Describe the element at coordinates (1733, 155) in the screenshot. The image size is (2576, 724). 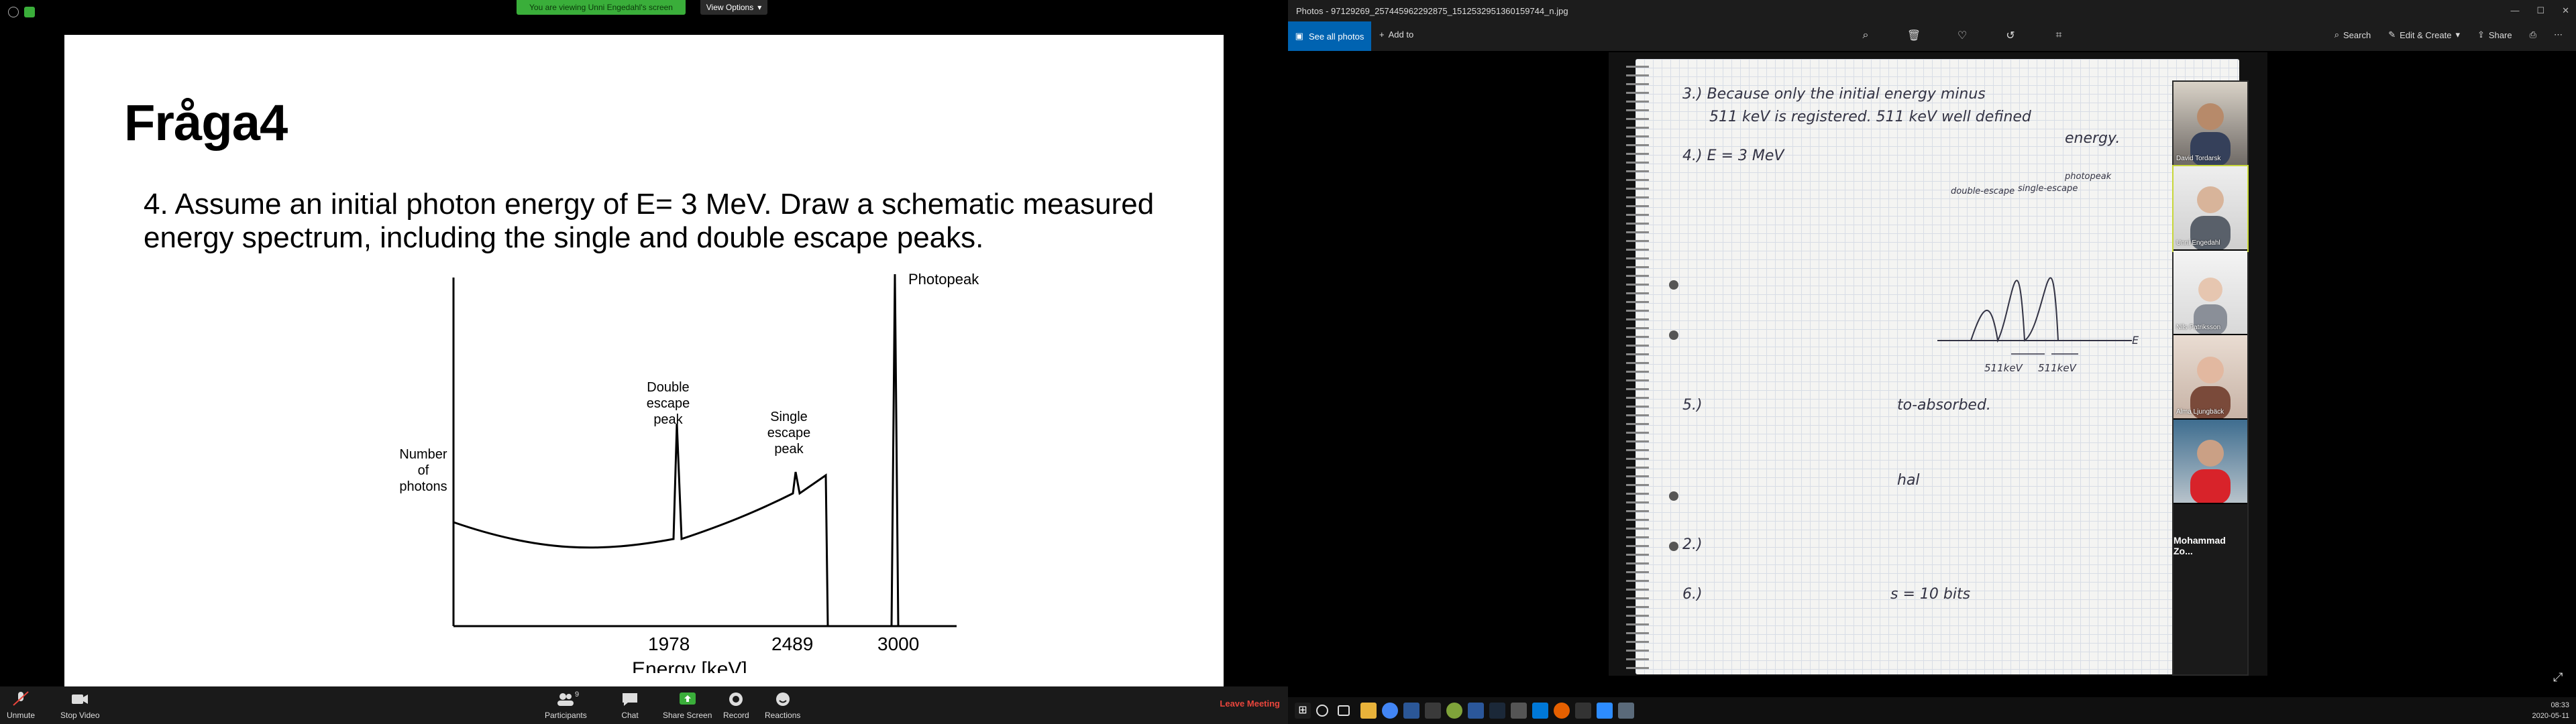
I see `note-line: 4.) E = 3 MeV` at that location.